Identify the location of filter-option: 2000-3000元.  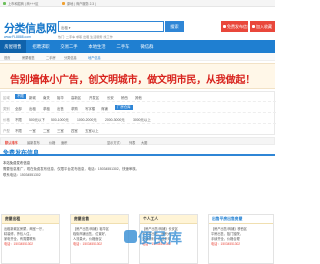
(115, 119).